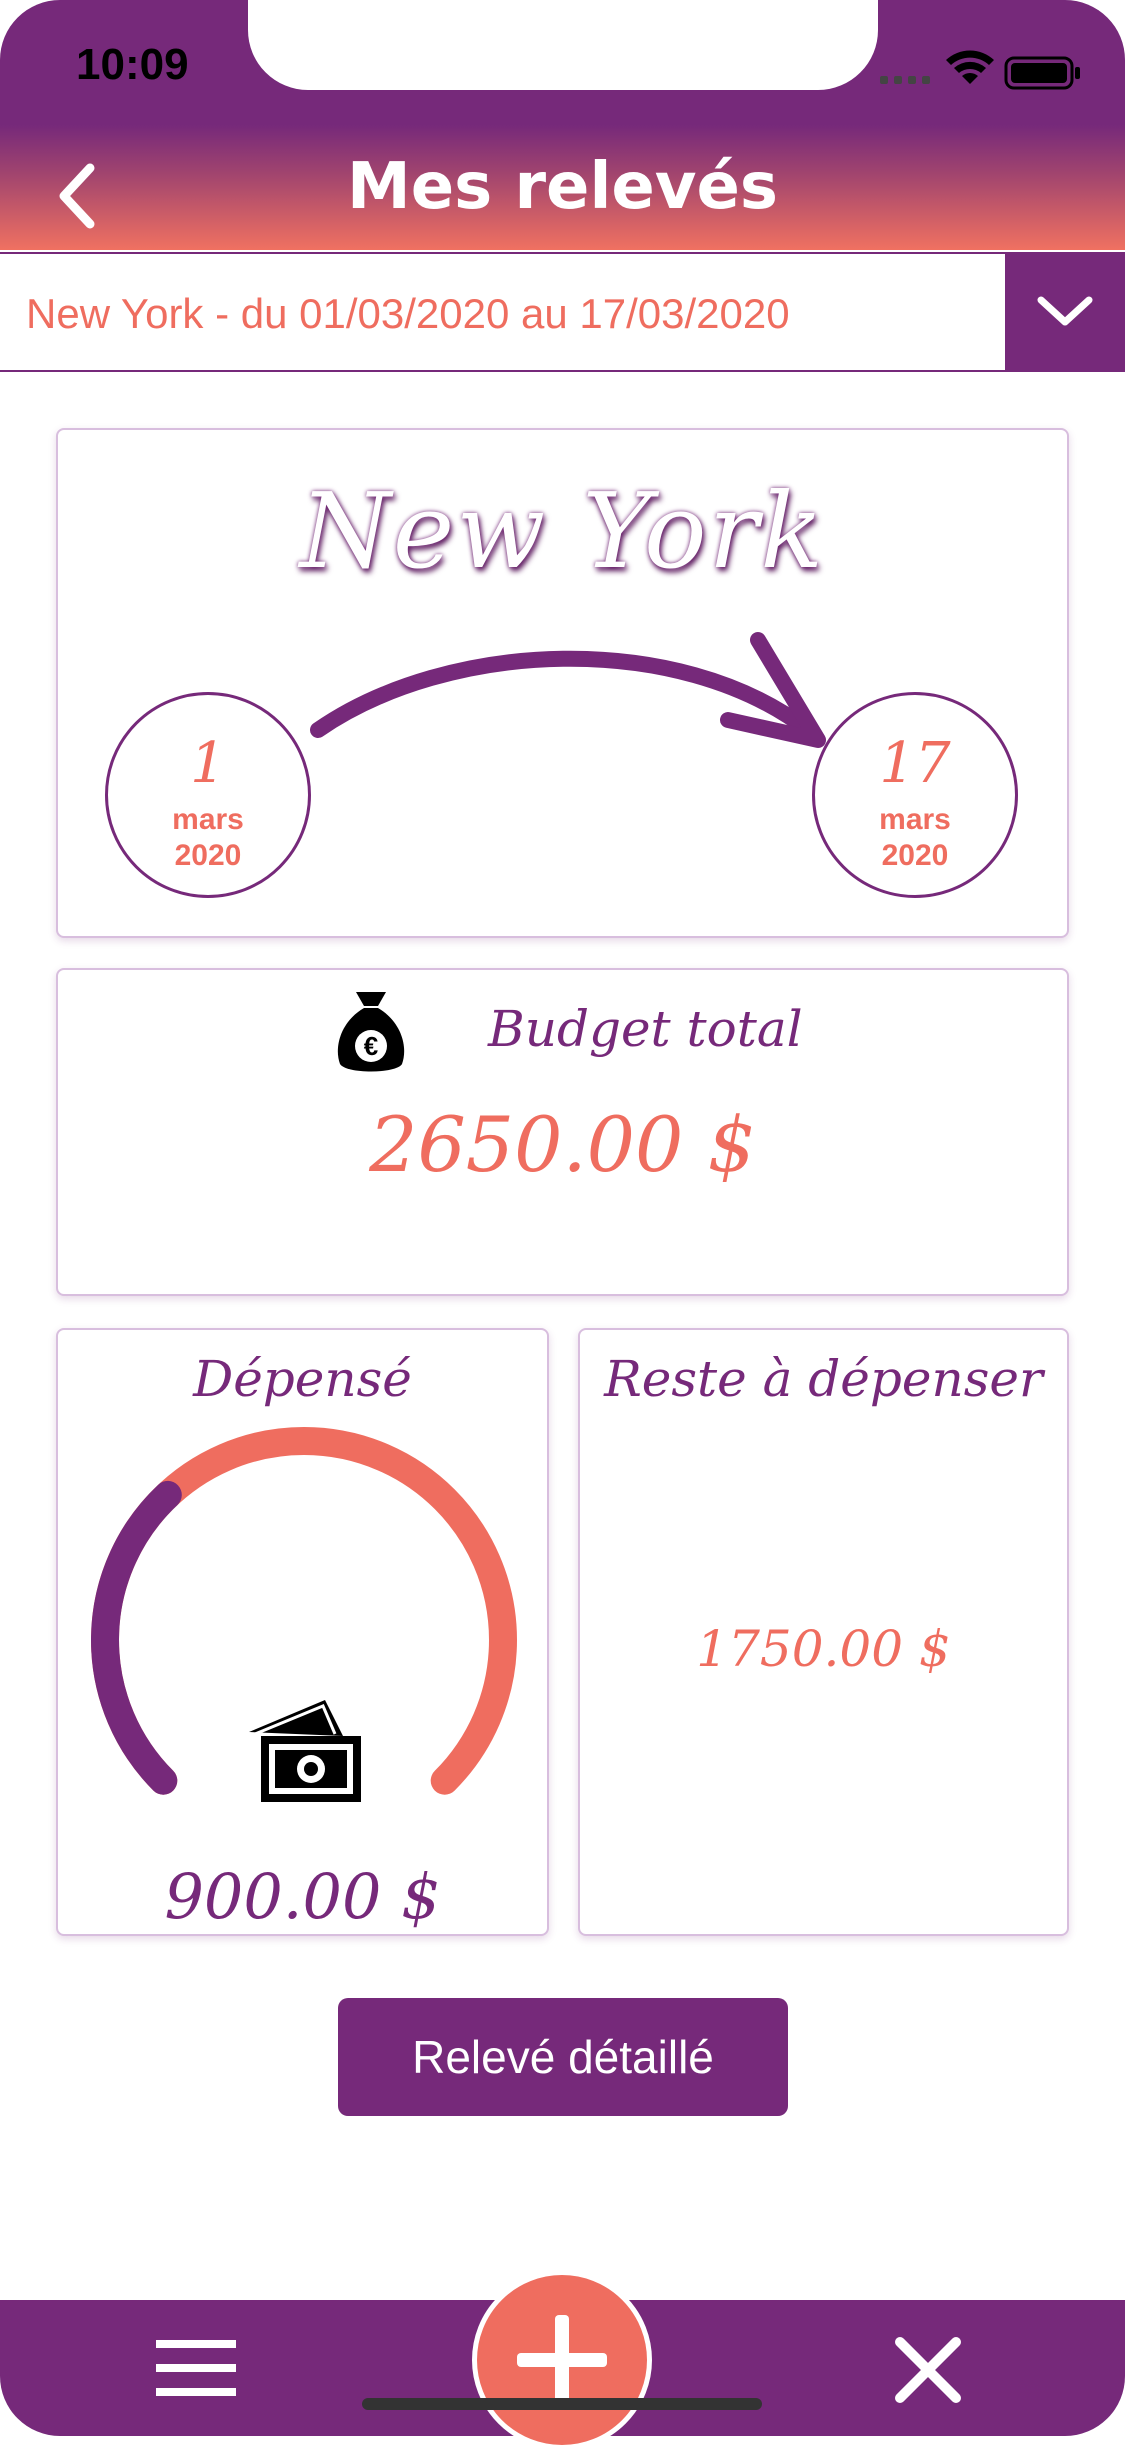  I want to click on wifi-icon, so click(970, 67).